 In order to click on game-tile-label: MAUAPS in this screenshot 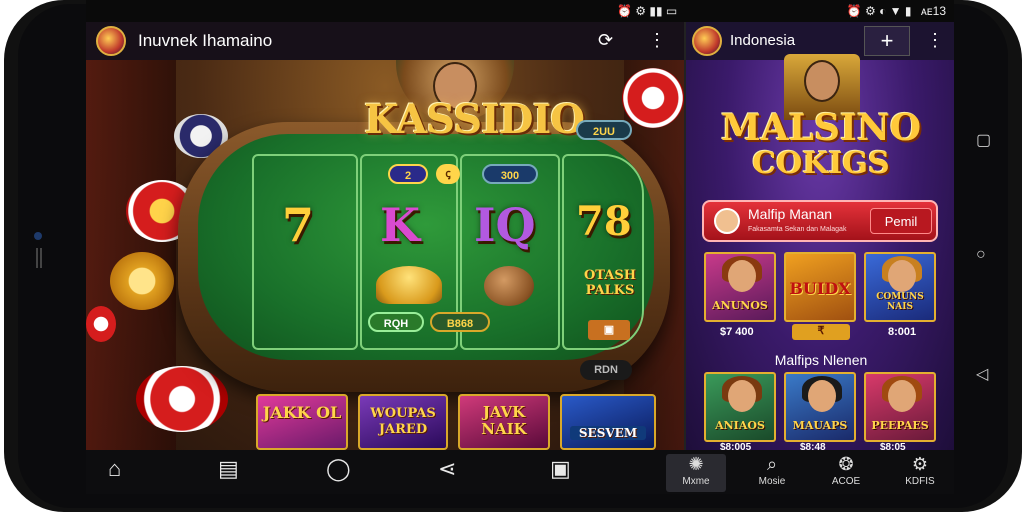, I will do `click(820, 425)`.